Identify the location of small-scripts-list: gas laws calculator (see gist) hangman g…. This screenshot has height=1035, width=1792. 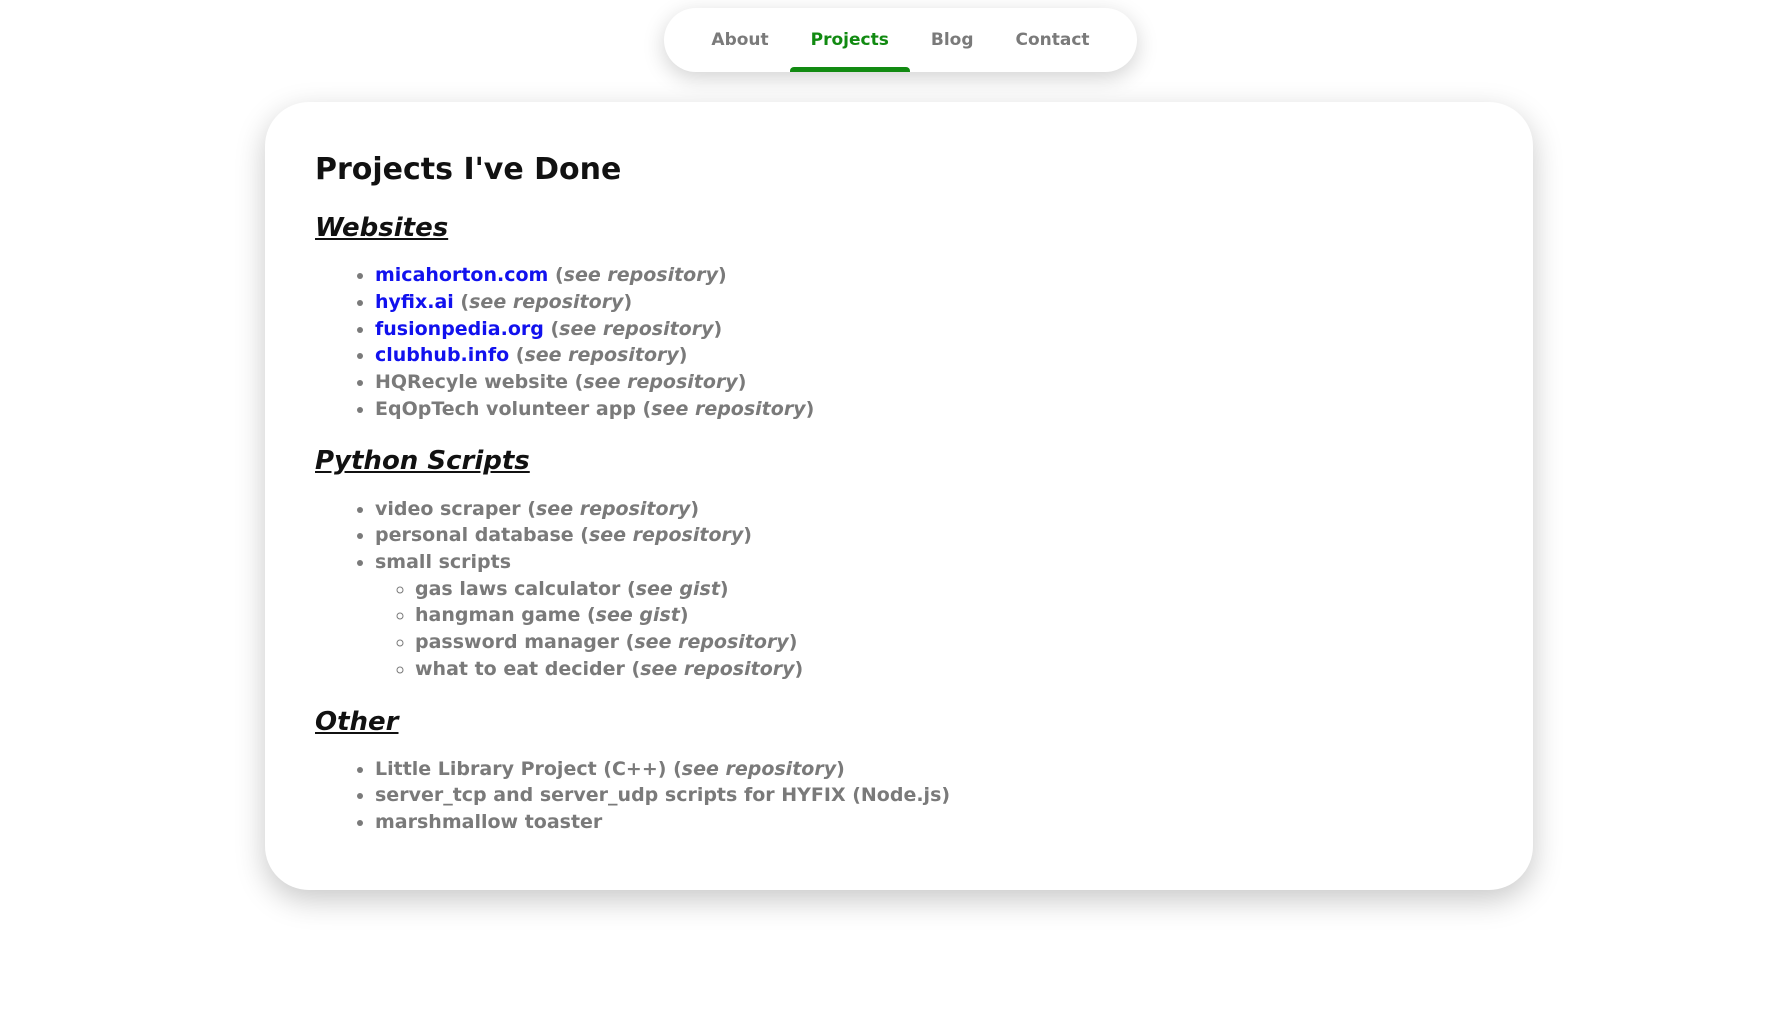
(929, 629).